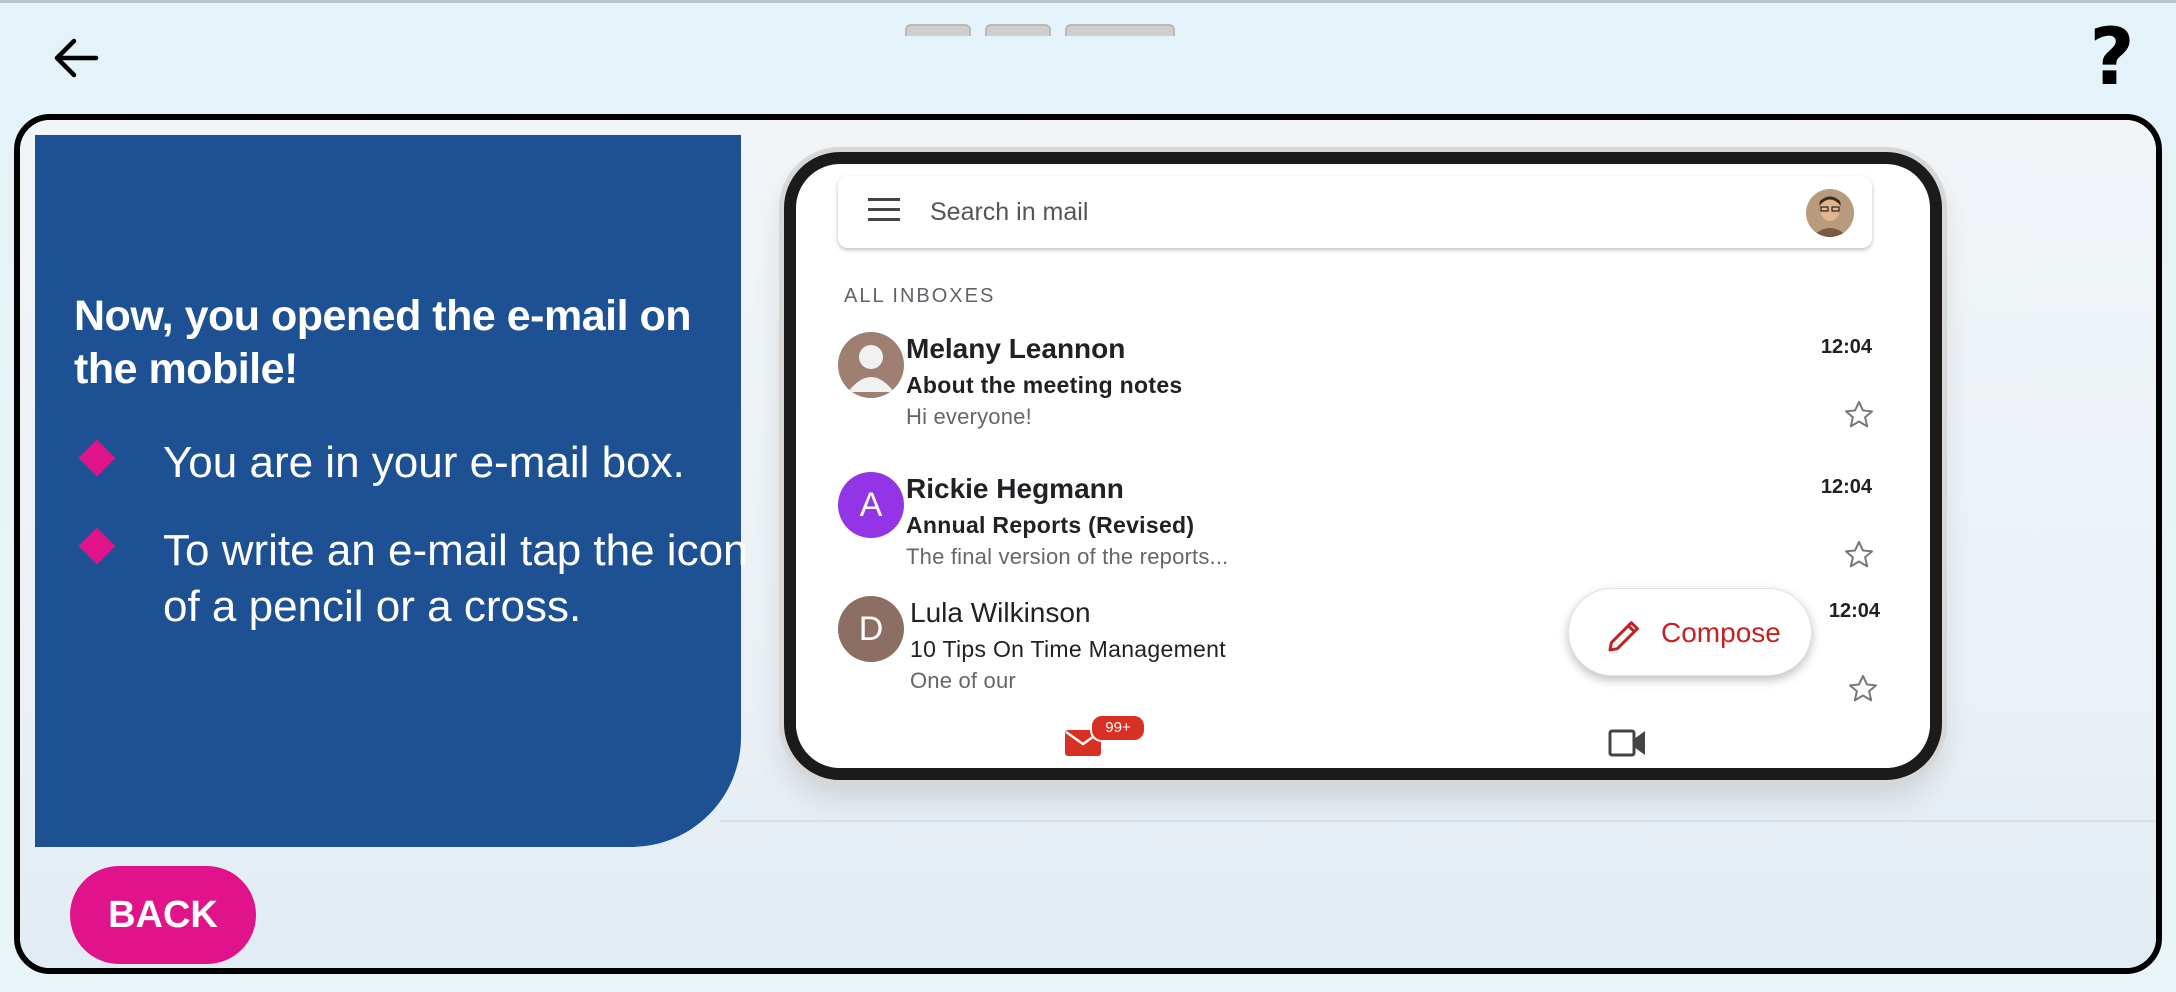 The width and height of the screenshot is (2176, 992). I want to click on bottom-navigation: 99+, so click(1363, 735).